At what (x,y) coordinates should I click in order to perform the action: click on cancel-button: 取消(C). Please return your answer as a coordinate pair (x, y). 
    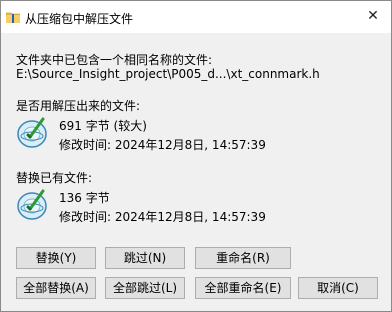
    Looking at the image, I should click on (338, 288).